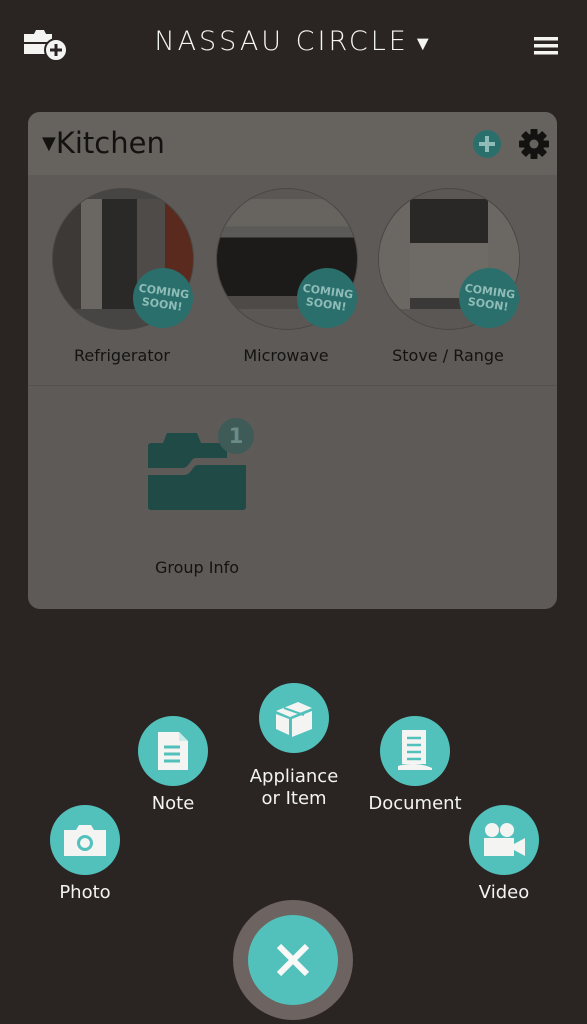  What do you see at coordinates (286, 278) in the screenshot?
I see `item-microwave: COMING SOON! Microwave` at bounding box center [286, 278].